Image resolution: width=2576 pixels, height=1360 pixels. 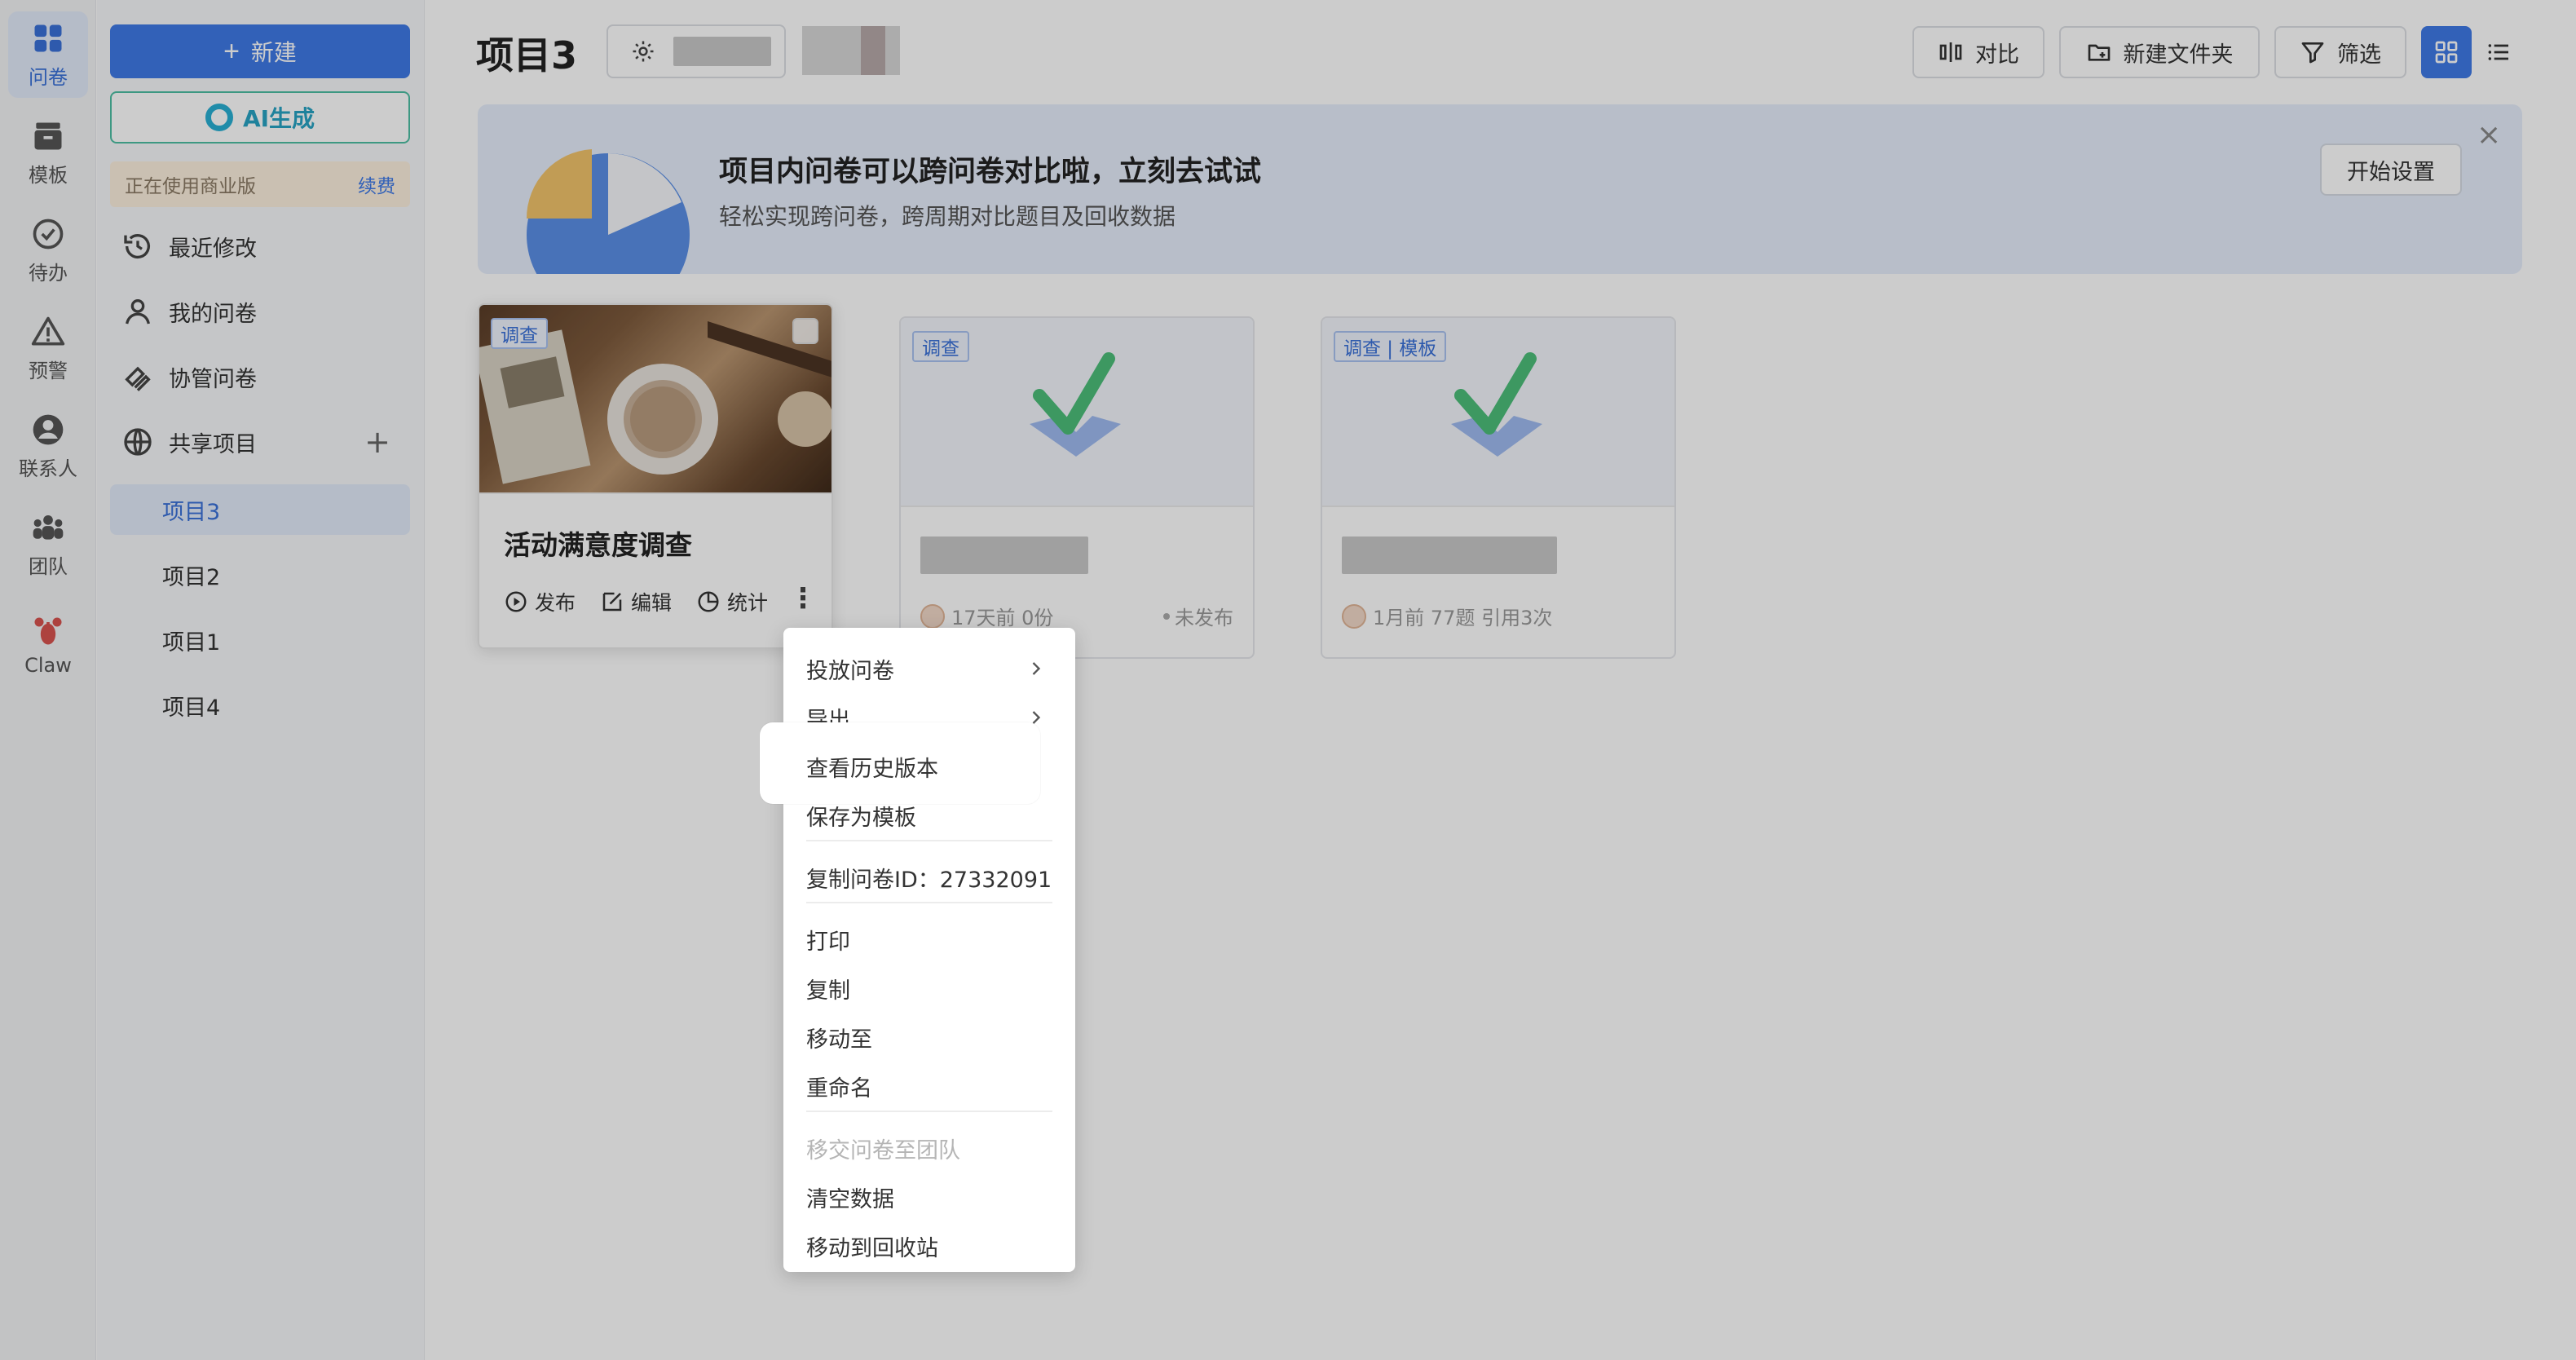 What do you see at coordinates (1463, 618) in the screenshot?
I see `card-meta-text: 1月前 77题 引用3次` at bounding box center [1463, 618].